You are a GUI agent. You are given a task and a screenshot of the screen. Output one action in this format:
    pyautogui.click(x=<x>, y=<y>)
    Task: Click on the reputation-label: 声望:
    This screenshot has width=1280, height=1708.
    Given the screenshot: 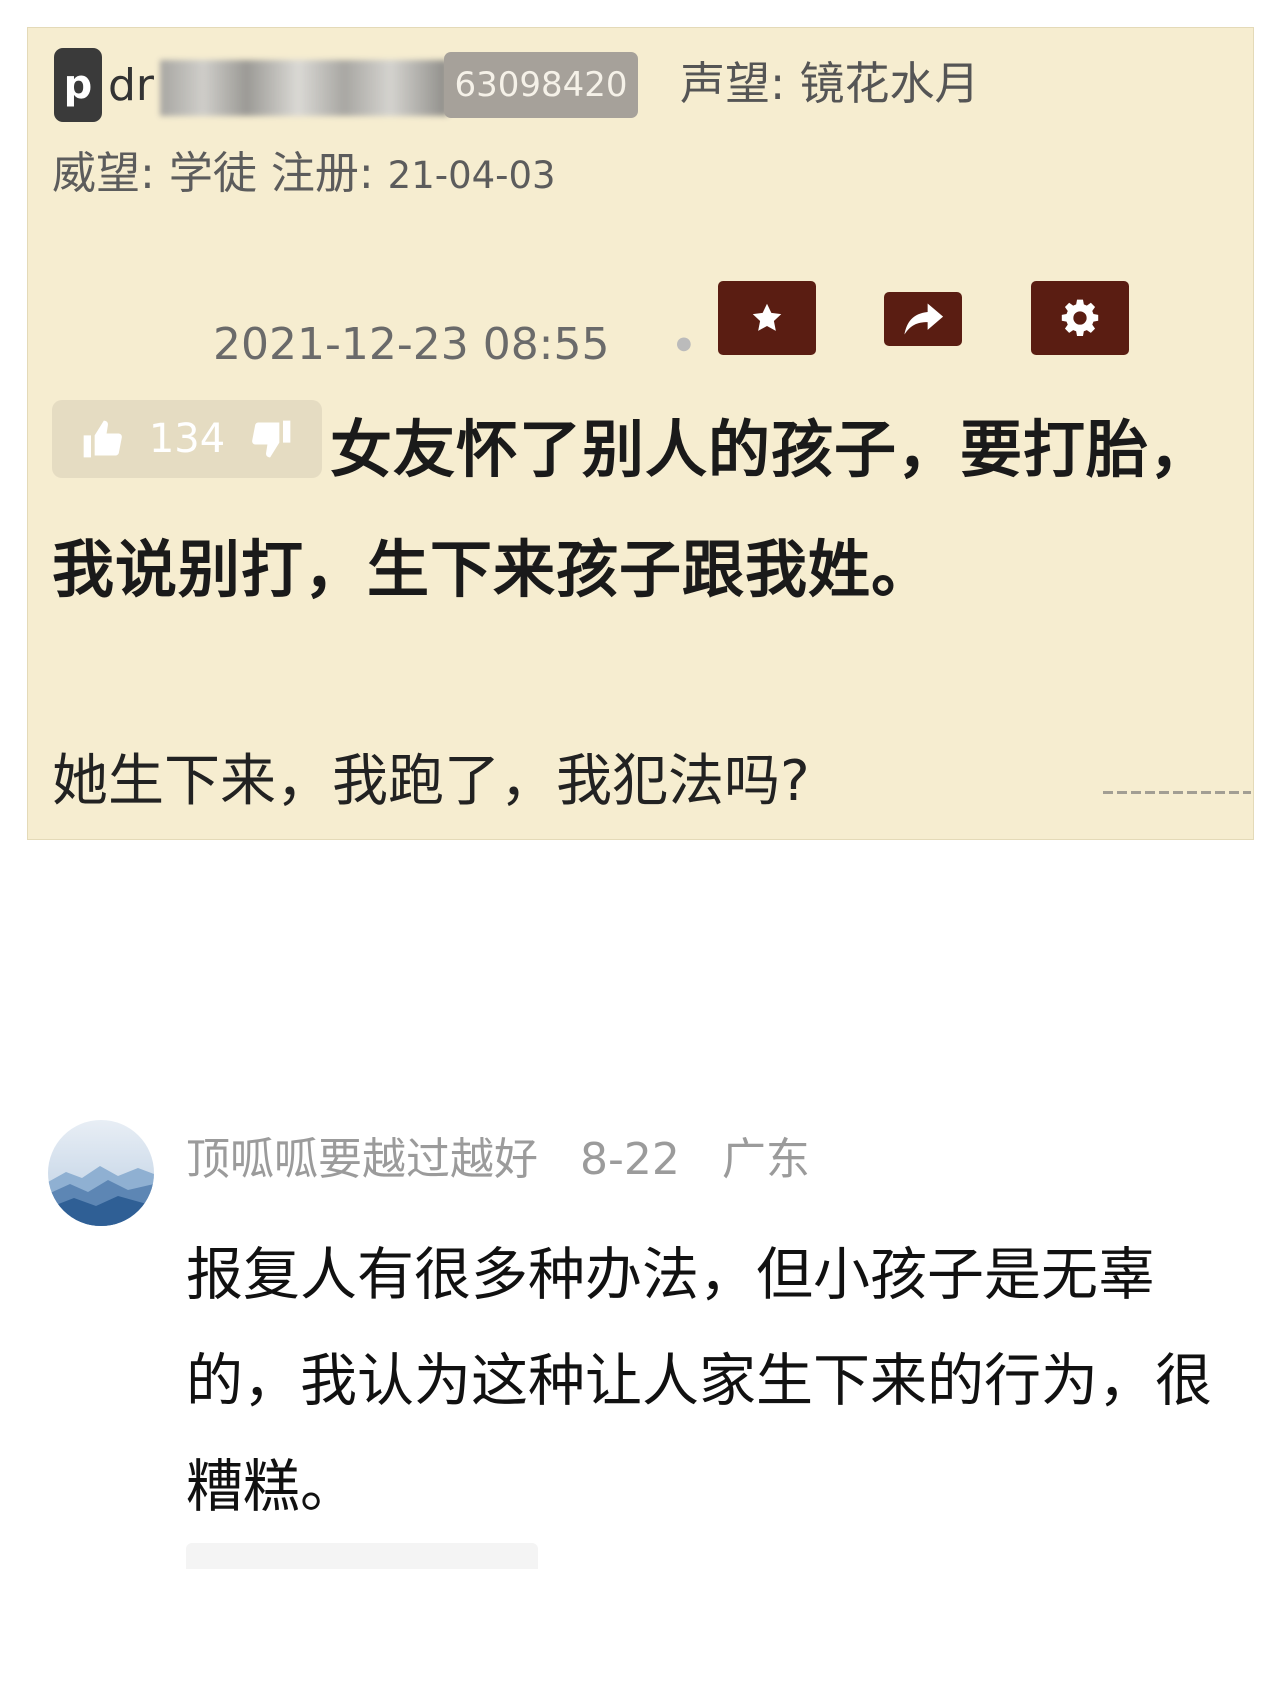 What is the action you would take?
    pyautogui.click(x=733, y=83)
    